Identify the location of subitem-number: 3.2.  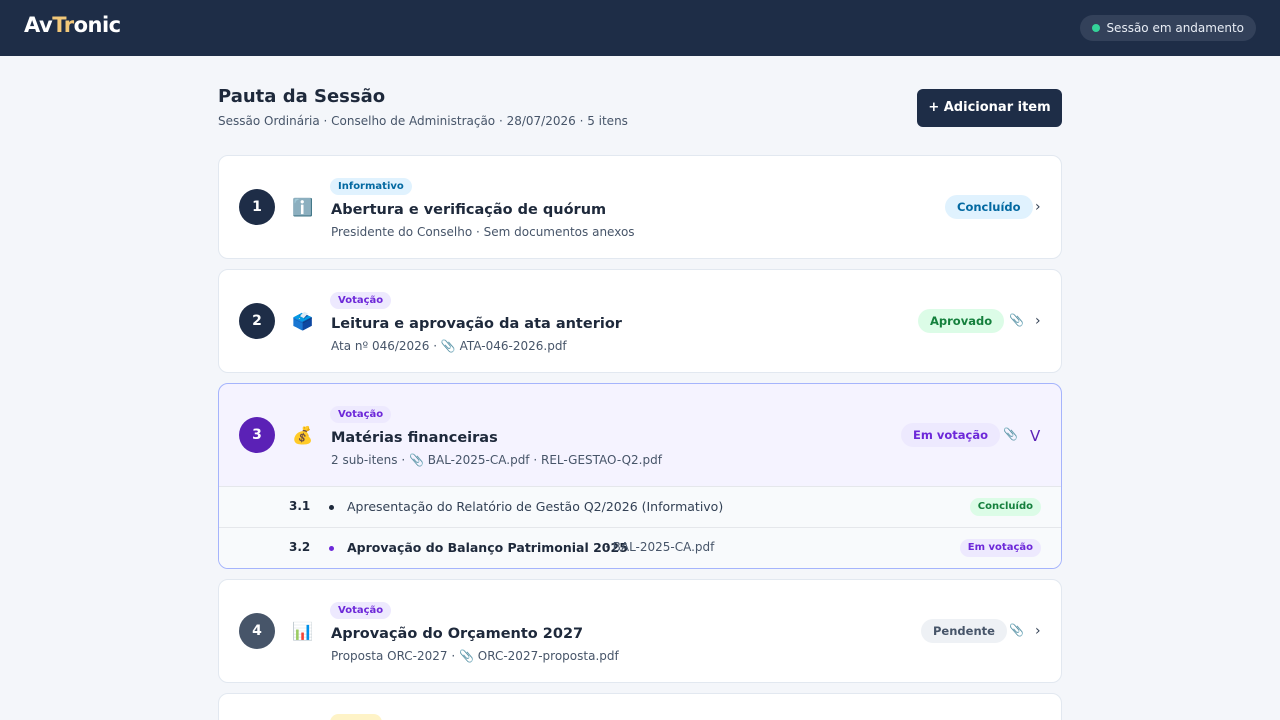
(300, 547).